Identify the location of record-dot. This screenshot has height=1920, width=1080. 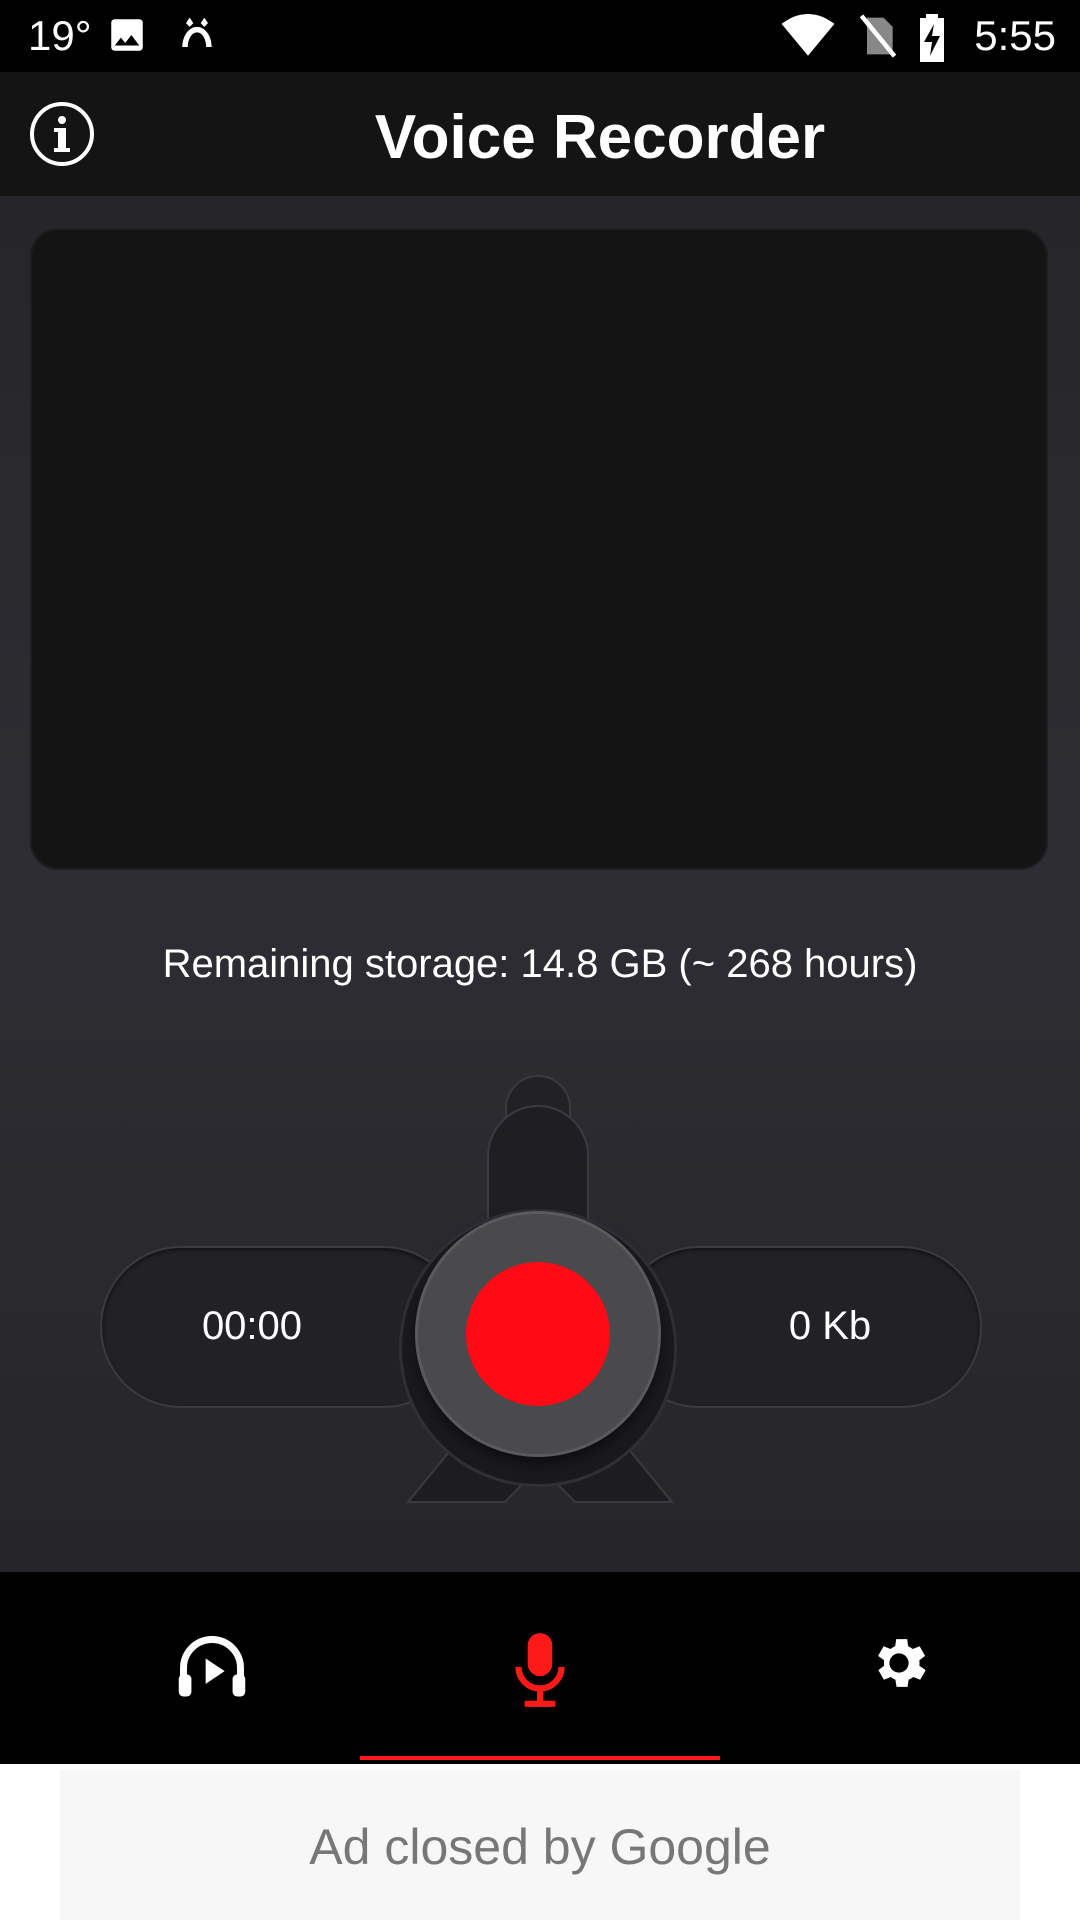
(538, 1334).